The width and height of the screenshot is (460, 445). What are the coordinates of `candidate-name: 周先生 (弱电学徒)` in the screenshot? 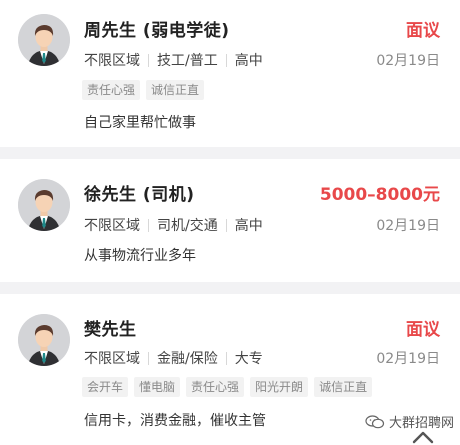 It's located at (157, 31).